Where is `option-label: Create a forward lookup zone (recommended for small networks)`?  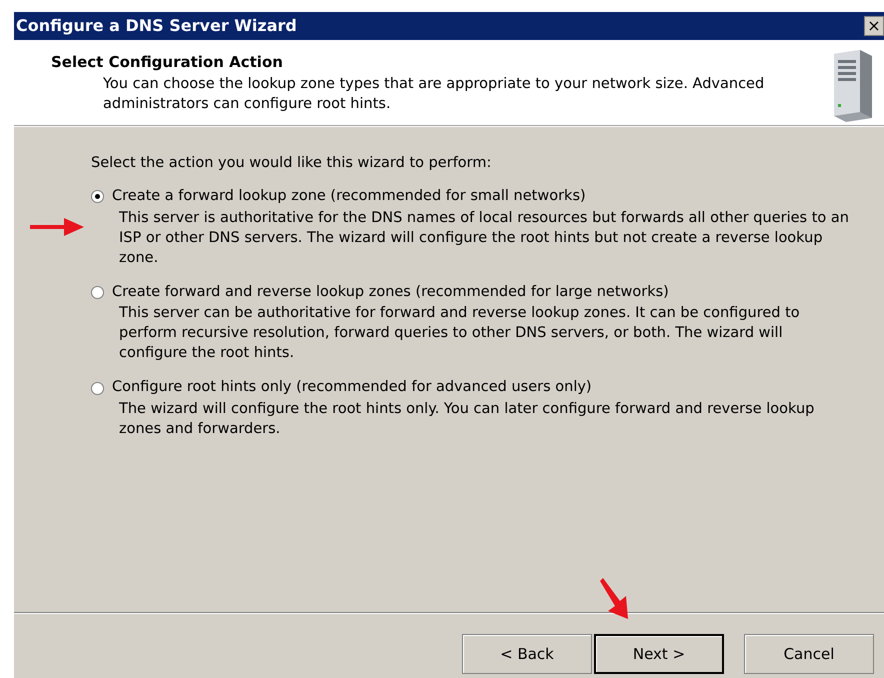
option-label: Create a forward lookup zone (recommended for small networks) is located at coordinates (349, 197).